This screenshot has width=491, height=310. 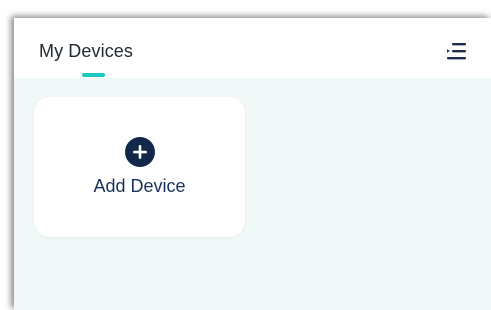 I want to click on tab-my-devices: My Devices, so click(x=86, y=51).